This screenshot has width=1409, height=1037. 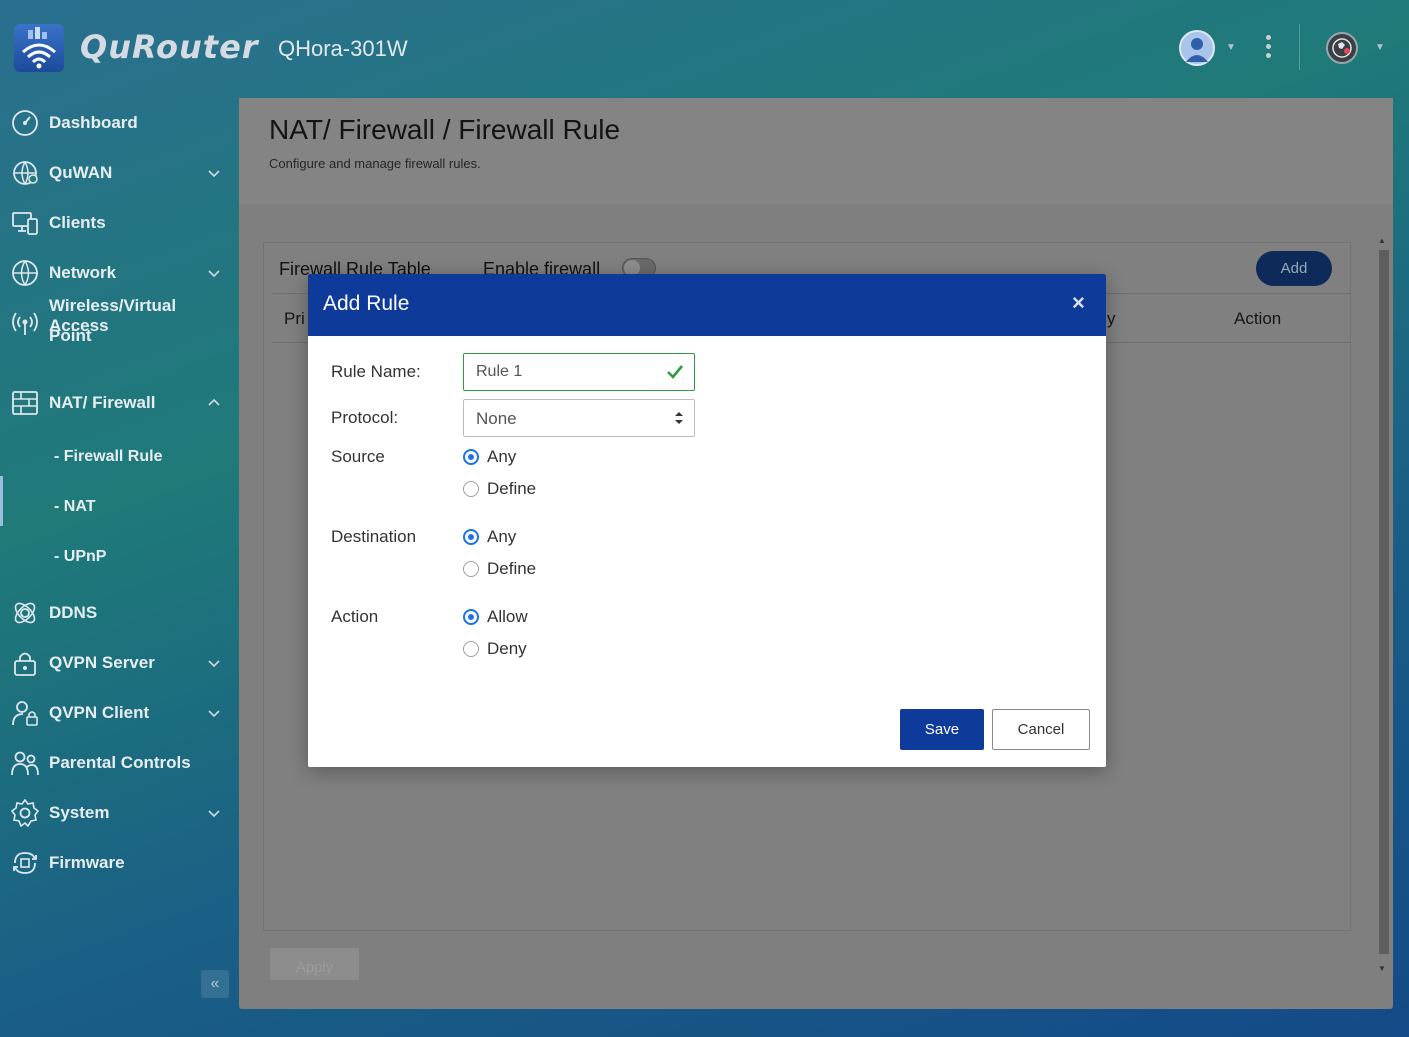 I want to click on source-any-radio, so click(x=471, y=457).